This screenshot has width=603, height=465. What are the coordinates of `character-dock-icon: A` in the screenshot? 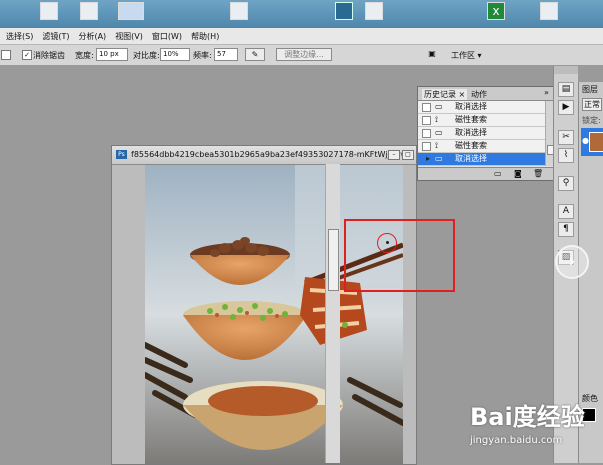 It's located at (566, 211).